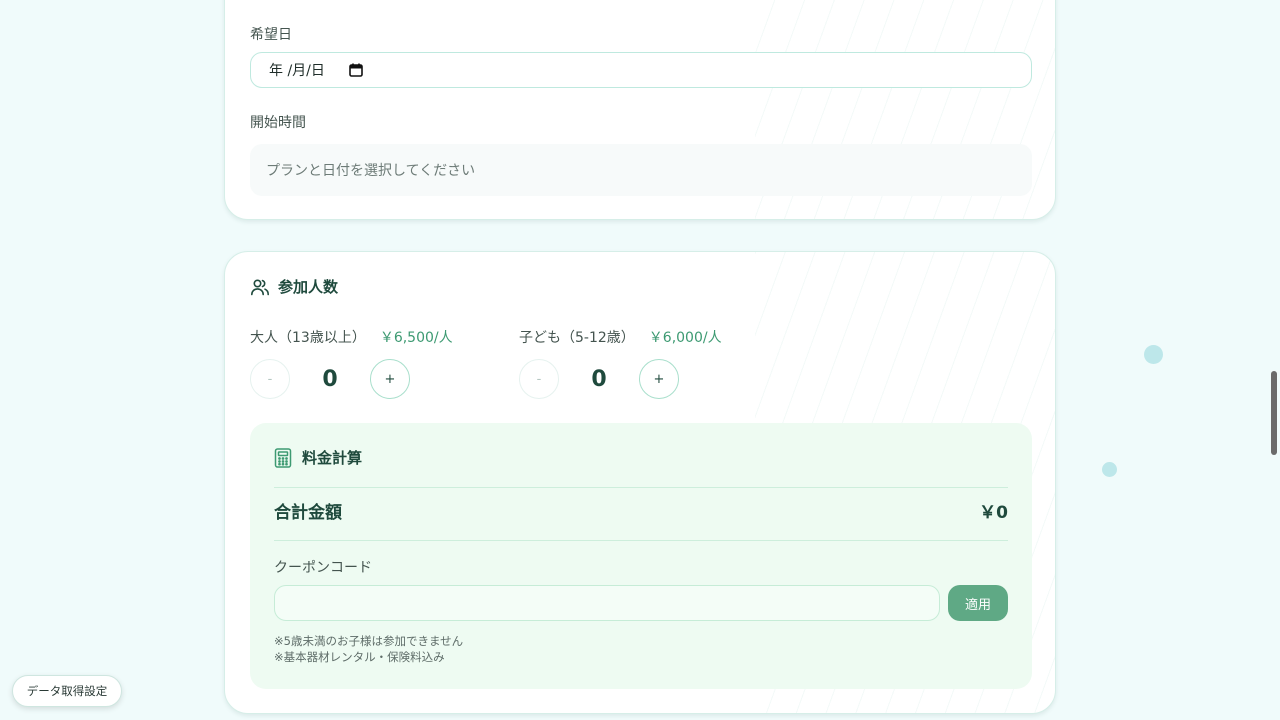 The height and width of the screenshot is (720, 1280). I want to click on fee-title: 料金計算, so click(332, 458).